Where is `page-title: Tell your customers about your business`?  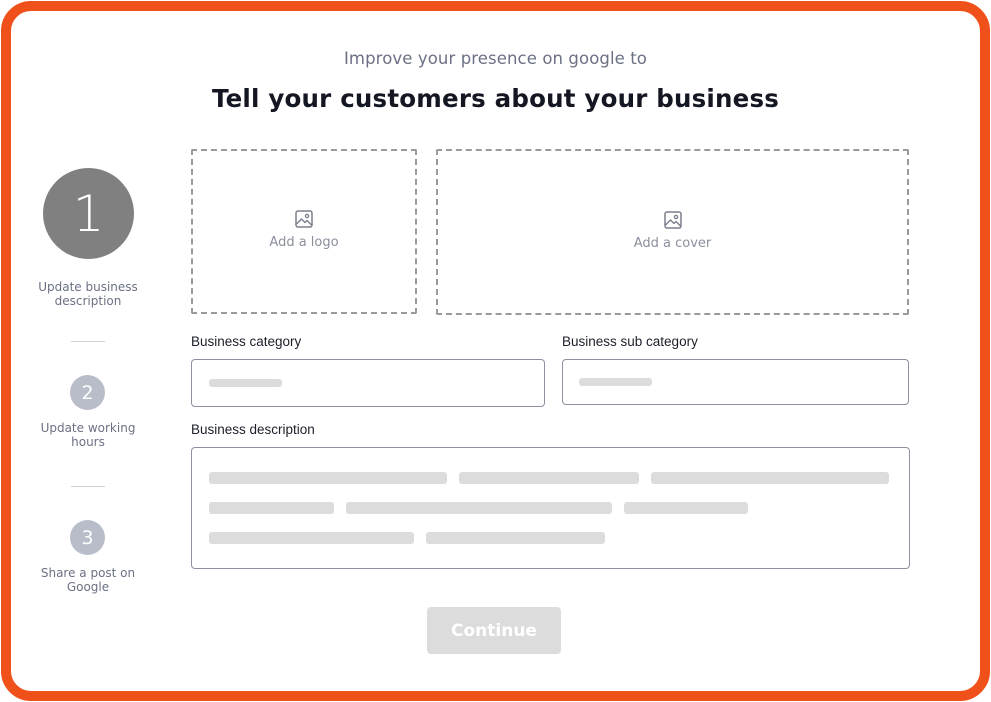
page-title: Tell your customers about your business is located at coordinates (495, 98).